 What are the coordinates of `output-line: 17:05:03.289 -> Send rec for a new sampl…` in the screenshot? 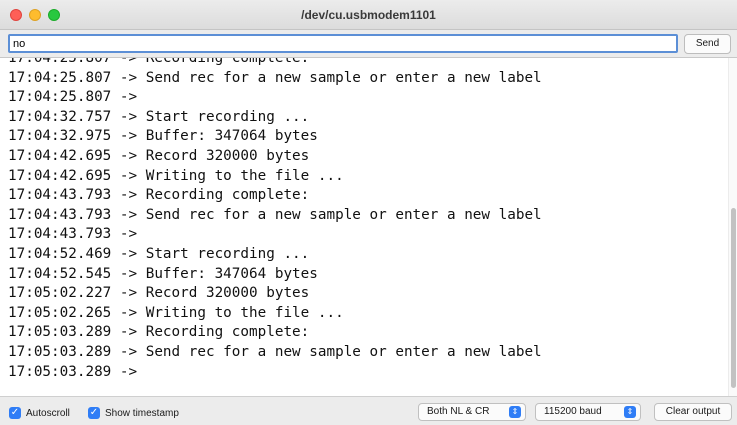 It's located at (275, 351).